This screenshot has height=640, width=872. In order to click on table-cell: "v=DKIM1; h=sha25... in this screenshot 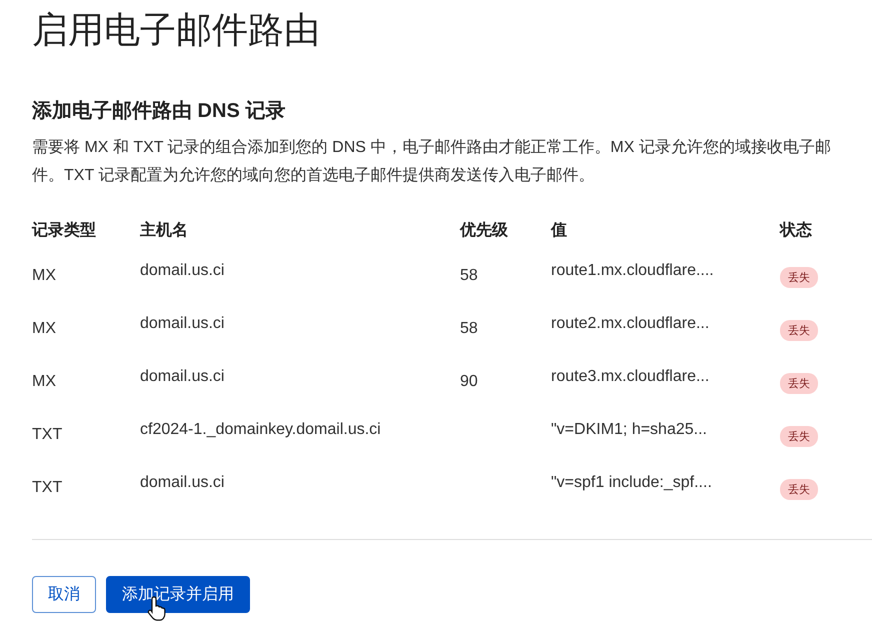, I will do `click(629, 430)`.